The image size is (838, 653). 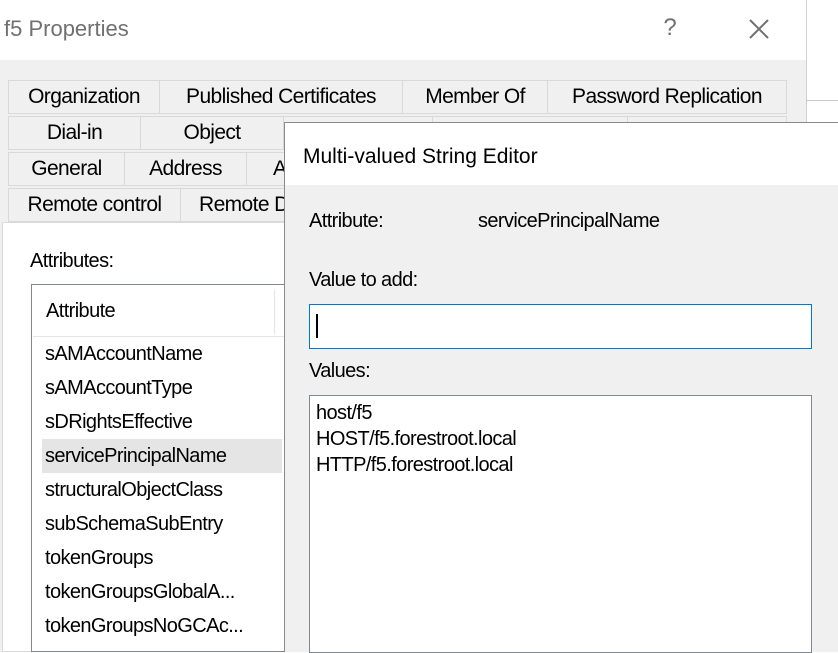 I want to click on attribute-value: servicePrincipalName, so click(x=569, y=221).